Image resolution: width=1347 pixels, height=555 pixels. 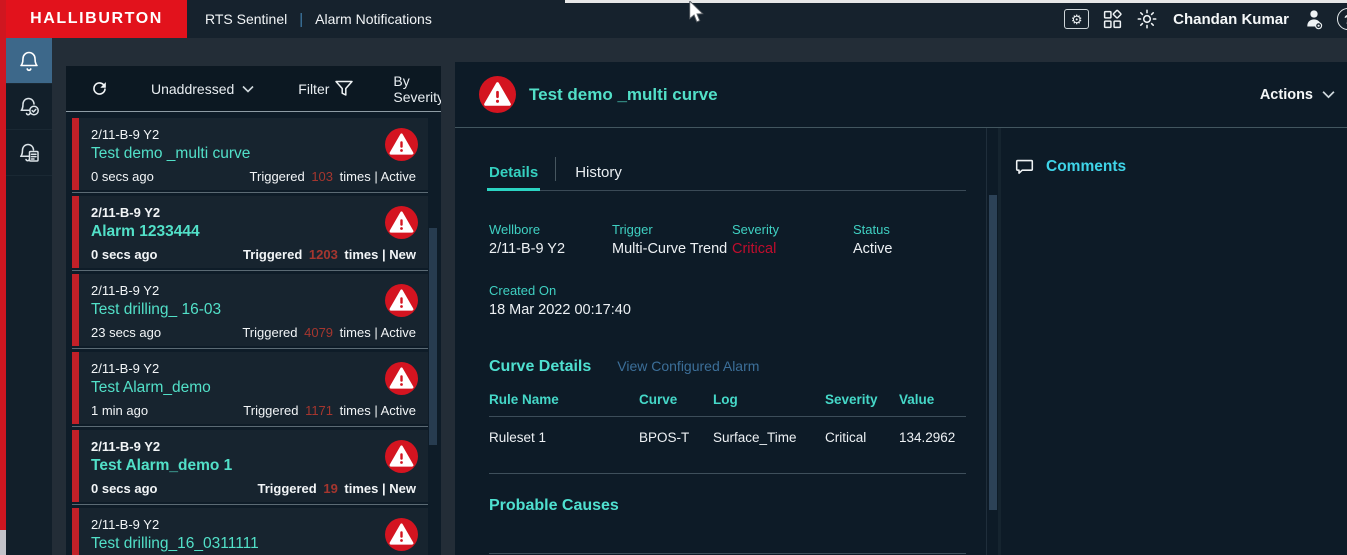 I want to click on brand-text: HALLIBURTON, so click(x=96, y=18).